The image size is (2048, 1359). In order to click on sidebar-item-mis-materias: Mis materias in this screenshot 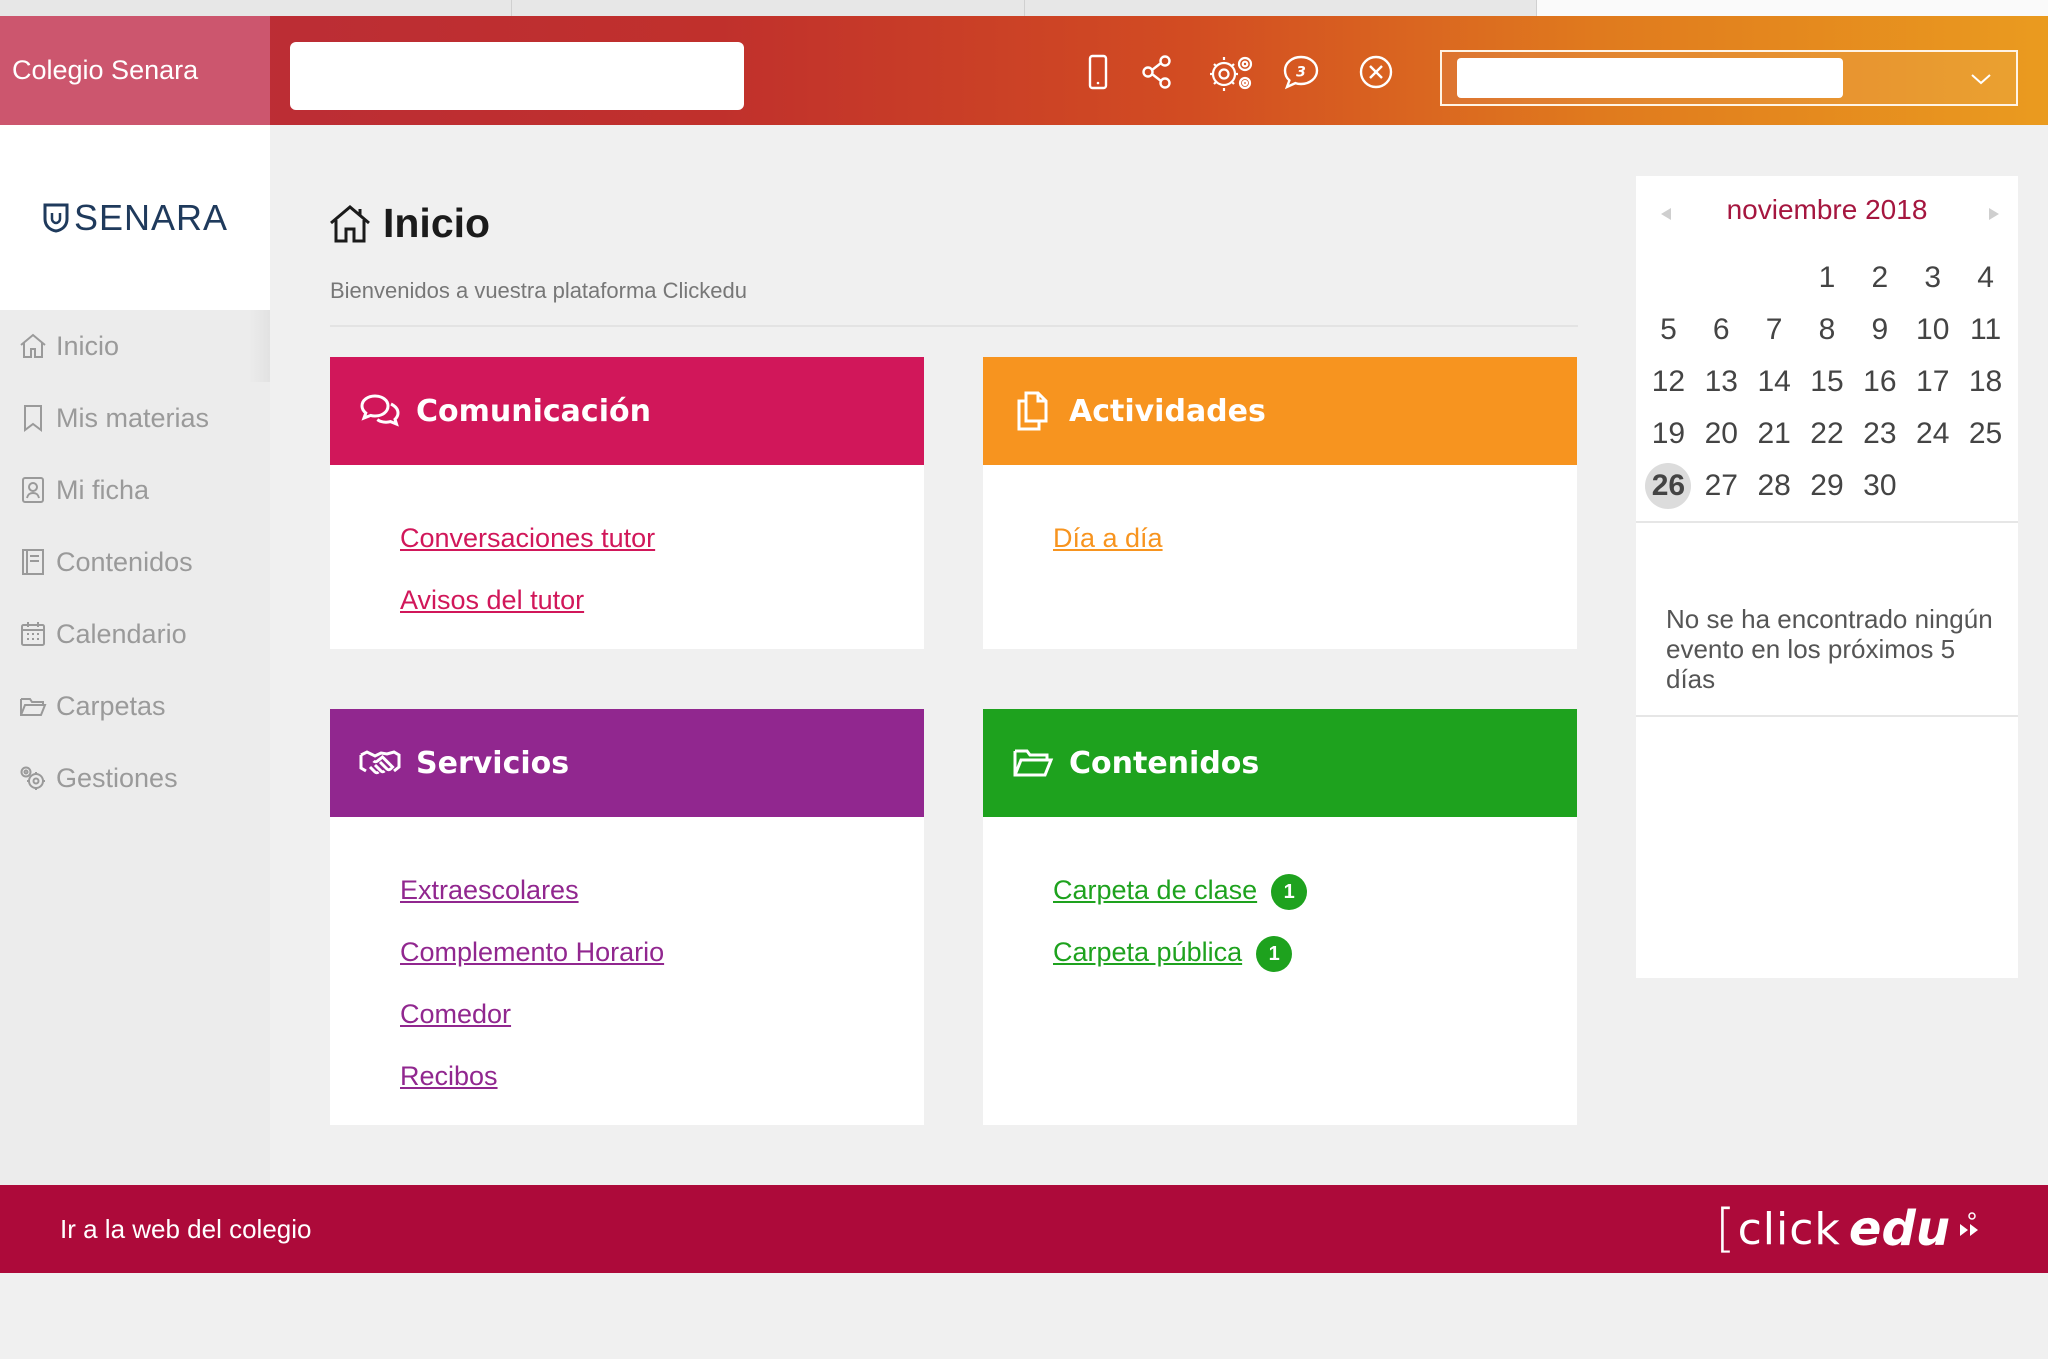, I will do `click(135, 418)`.